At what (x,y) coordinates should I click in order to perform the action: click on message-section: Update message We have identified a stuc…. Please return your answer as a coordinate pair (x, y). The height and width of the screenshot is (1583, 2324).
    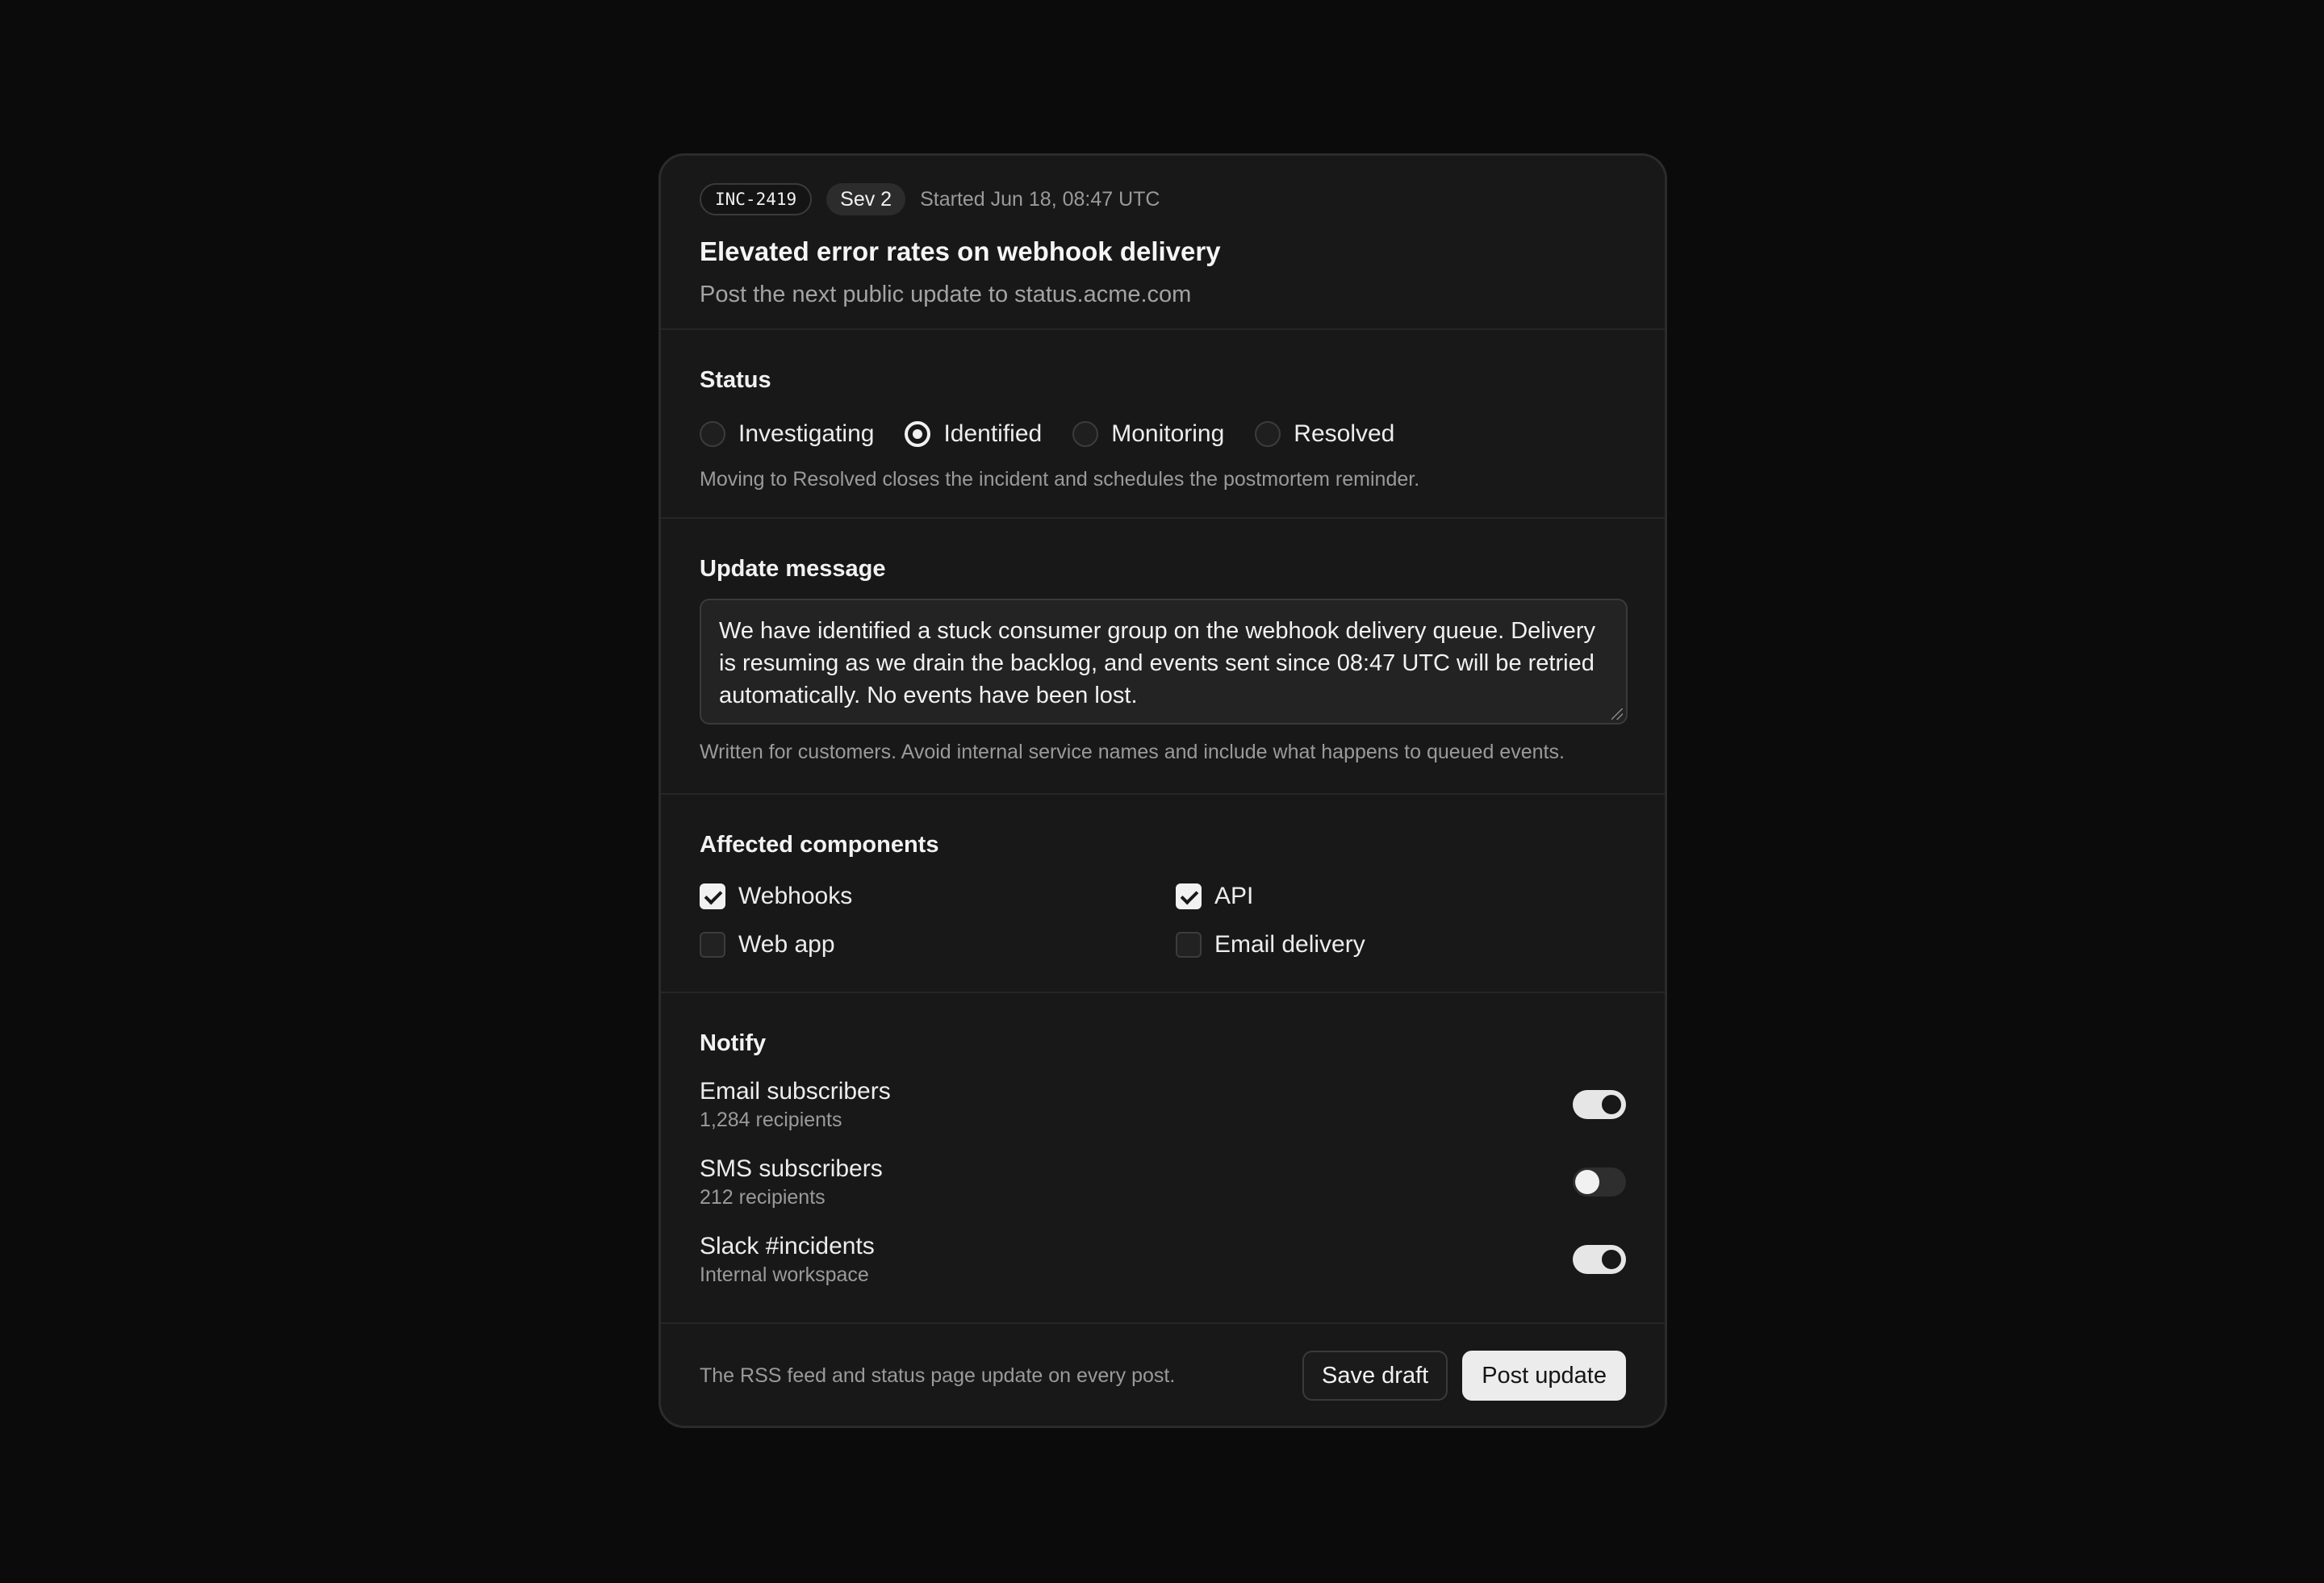
    Looking at the image, I should click on (1163, 657).